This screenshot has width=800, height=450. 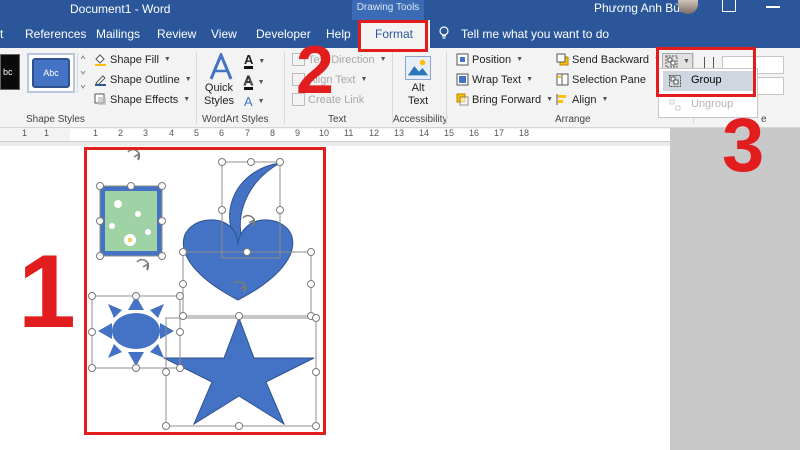 I want to click on bring-forward-button: Bring Forward ▼, so click(x=504, y=99).